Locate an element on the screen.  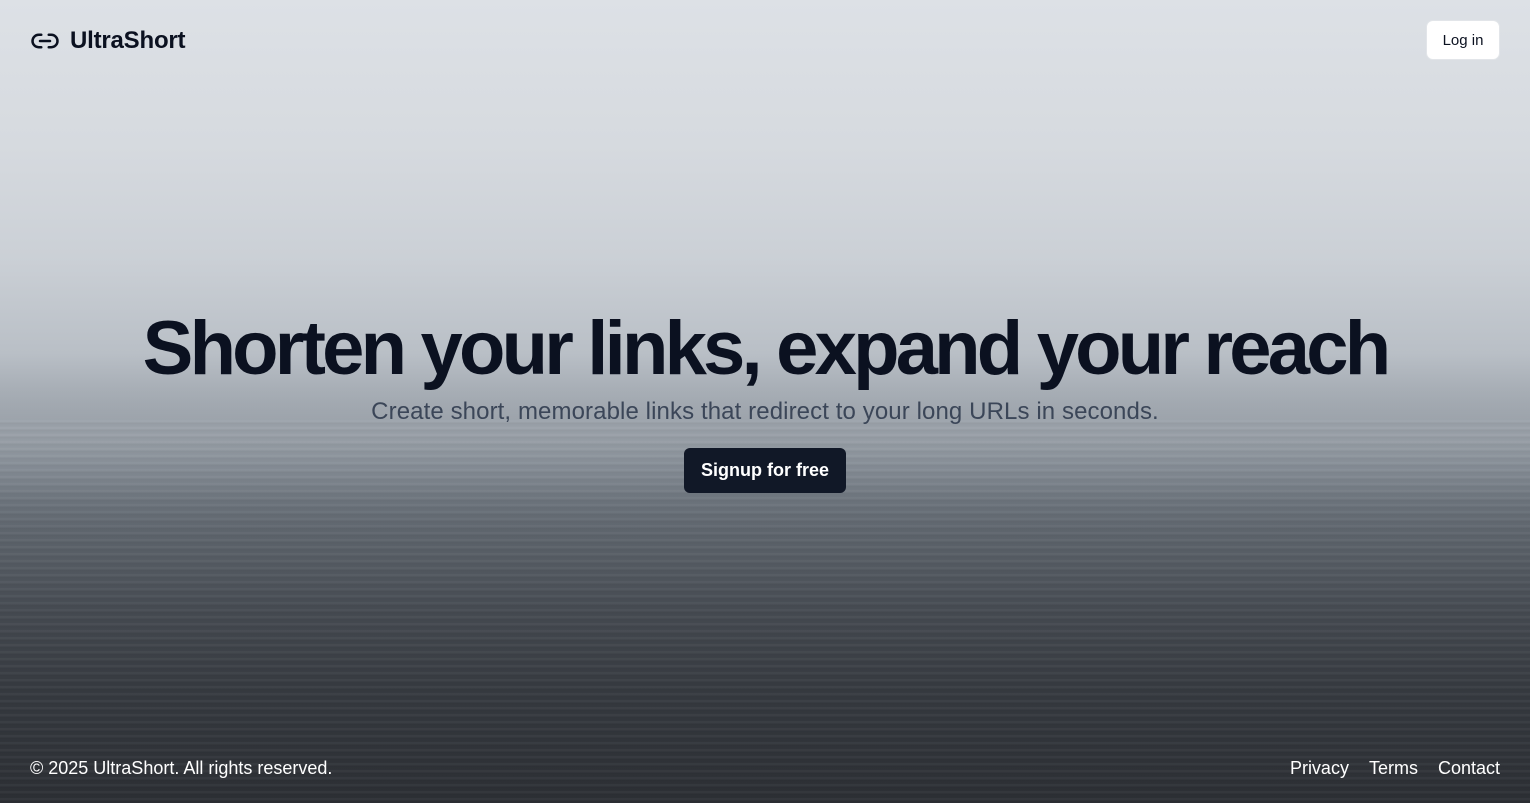
footer-link-terms: Terms is located at coordinates (1393, 768).